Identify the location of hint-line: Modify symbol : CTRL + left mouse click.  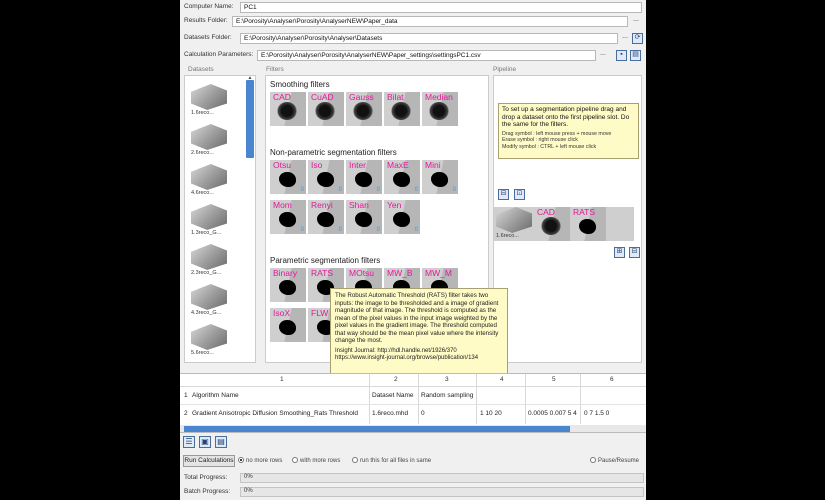
(549, 146).